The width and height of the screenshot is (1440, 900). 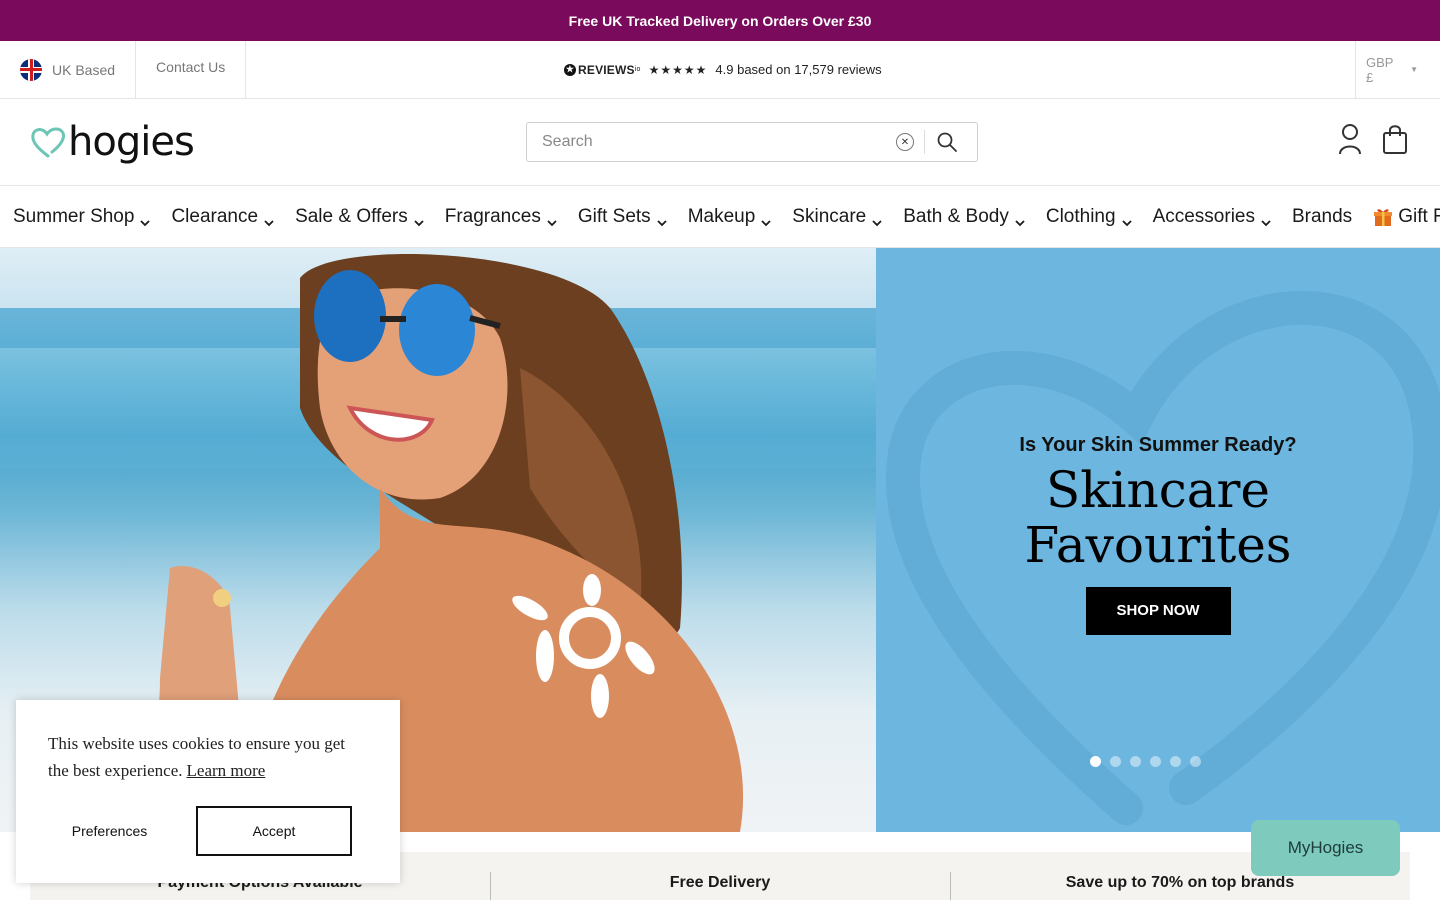 What do you see at coordinates (492, 216) in the screenshot?
I see `nav-item-label: Fragrances` at bounding box center [492, 216].